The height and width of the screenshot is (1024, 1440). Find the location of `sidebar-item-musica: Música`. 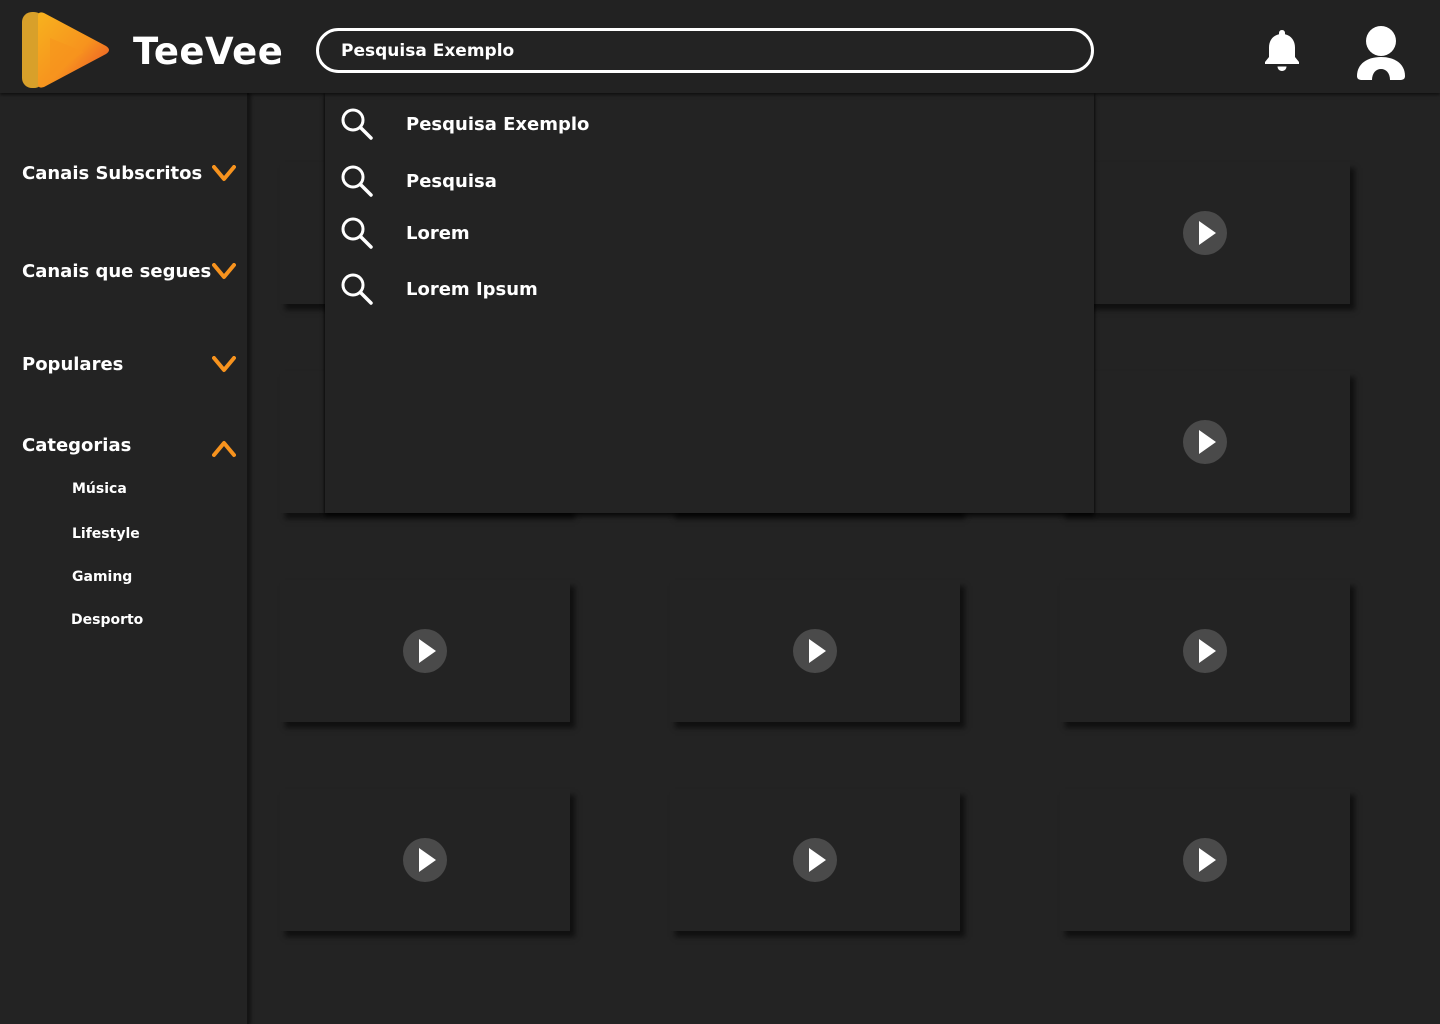

sidebar-item-musica: Música is located at coordinates (99, 489).